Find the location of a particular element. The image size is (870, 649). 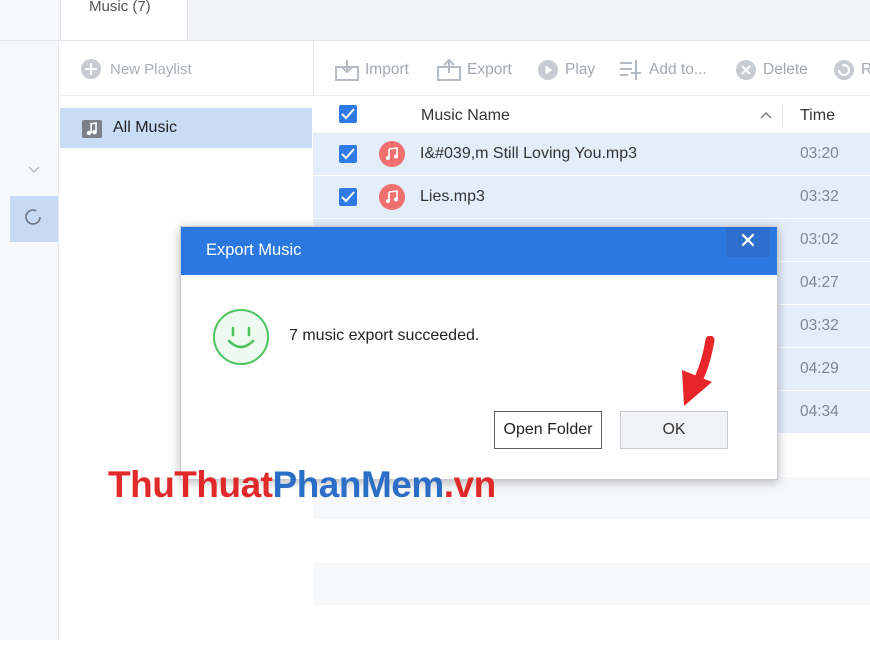

table-row: I&#039,m Still Loving You.mp3 03:20 is located at coordinates (591, 154).